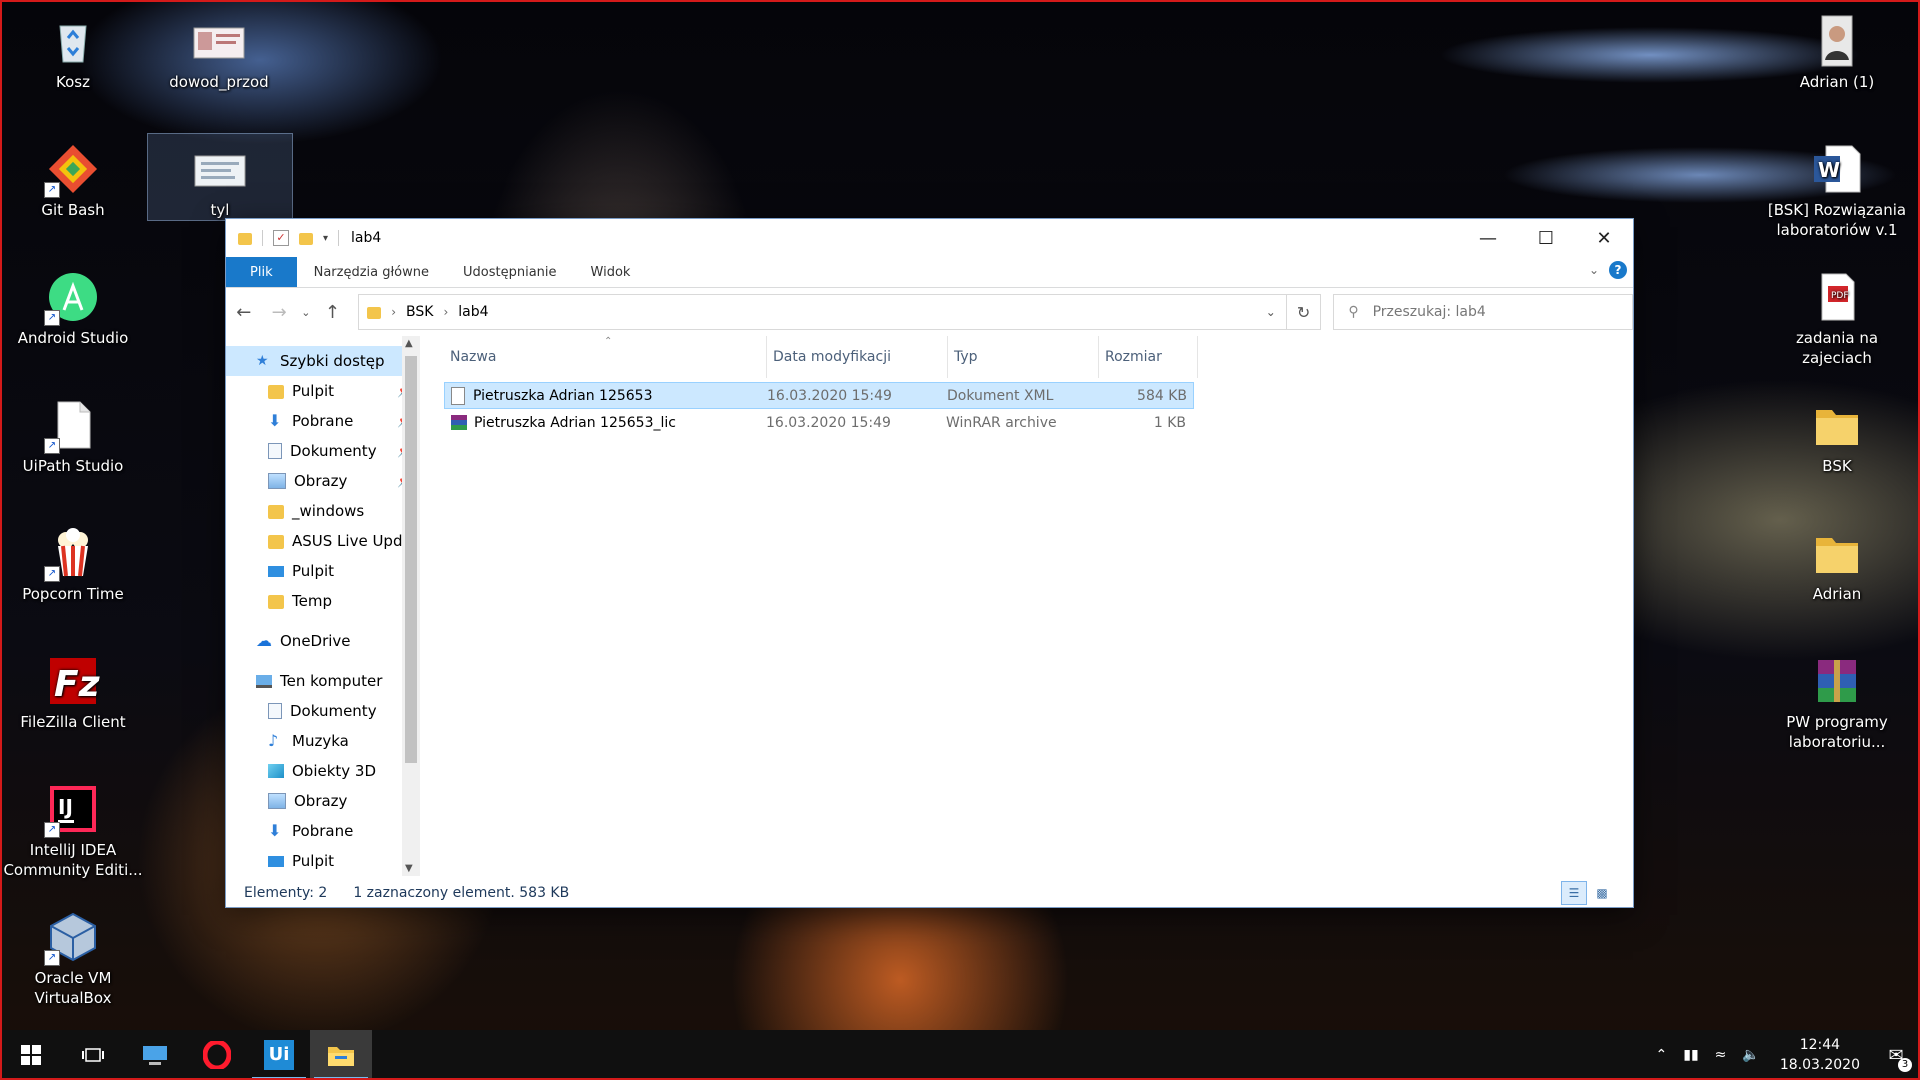 The height and width of the screenshot is (1080, 1920). What do you see at coordinates (323, 801) in the screenshot?
I see `nav-item-pc-obrazy: Obrazy` at bounding box center [323, 801].